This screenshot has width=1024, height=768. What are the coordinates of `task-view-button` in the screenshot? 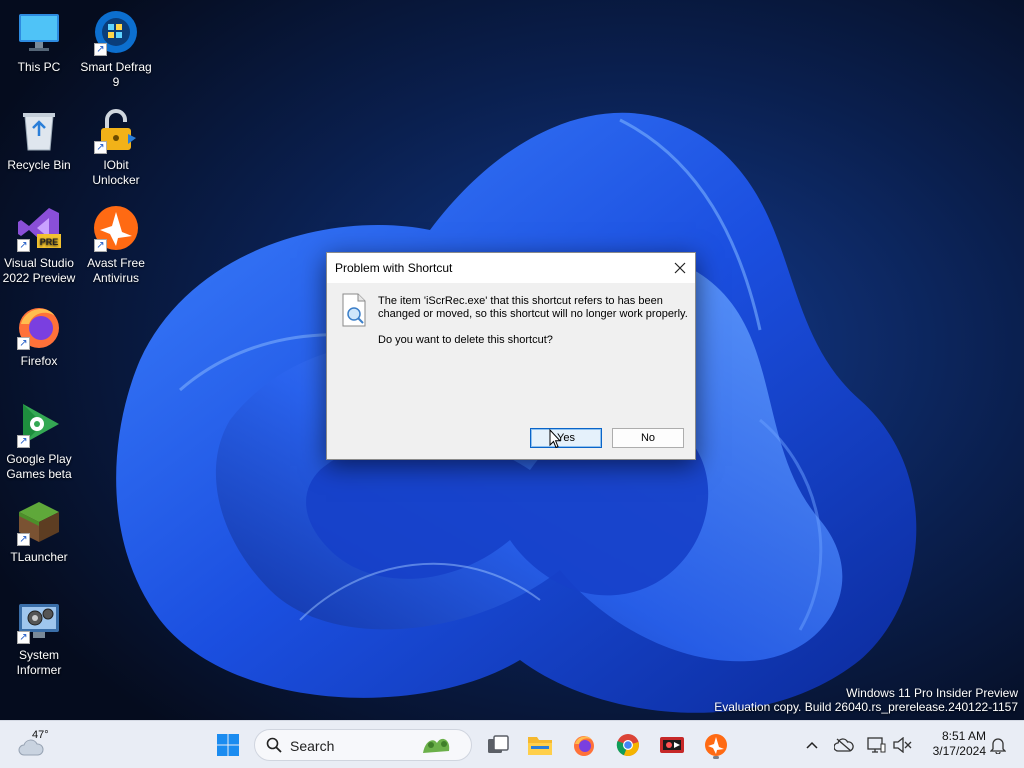 It's located at (498, 745).